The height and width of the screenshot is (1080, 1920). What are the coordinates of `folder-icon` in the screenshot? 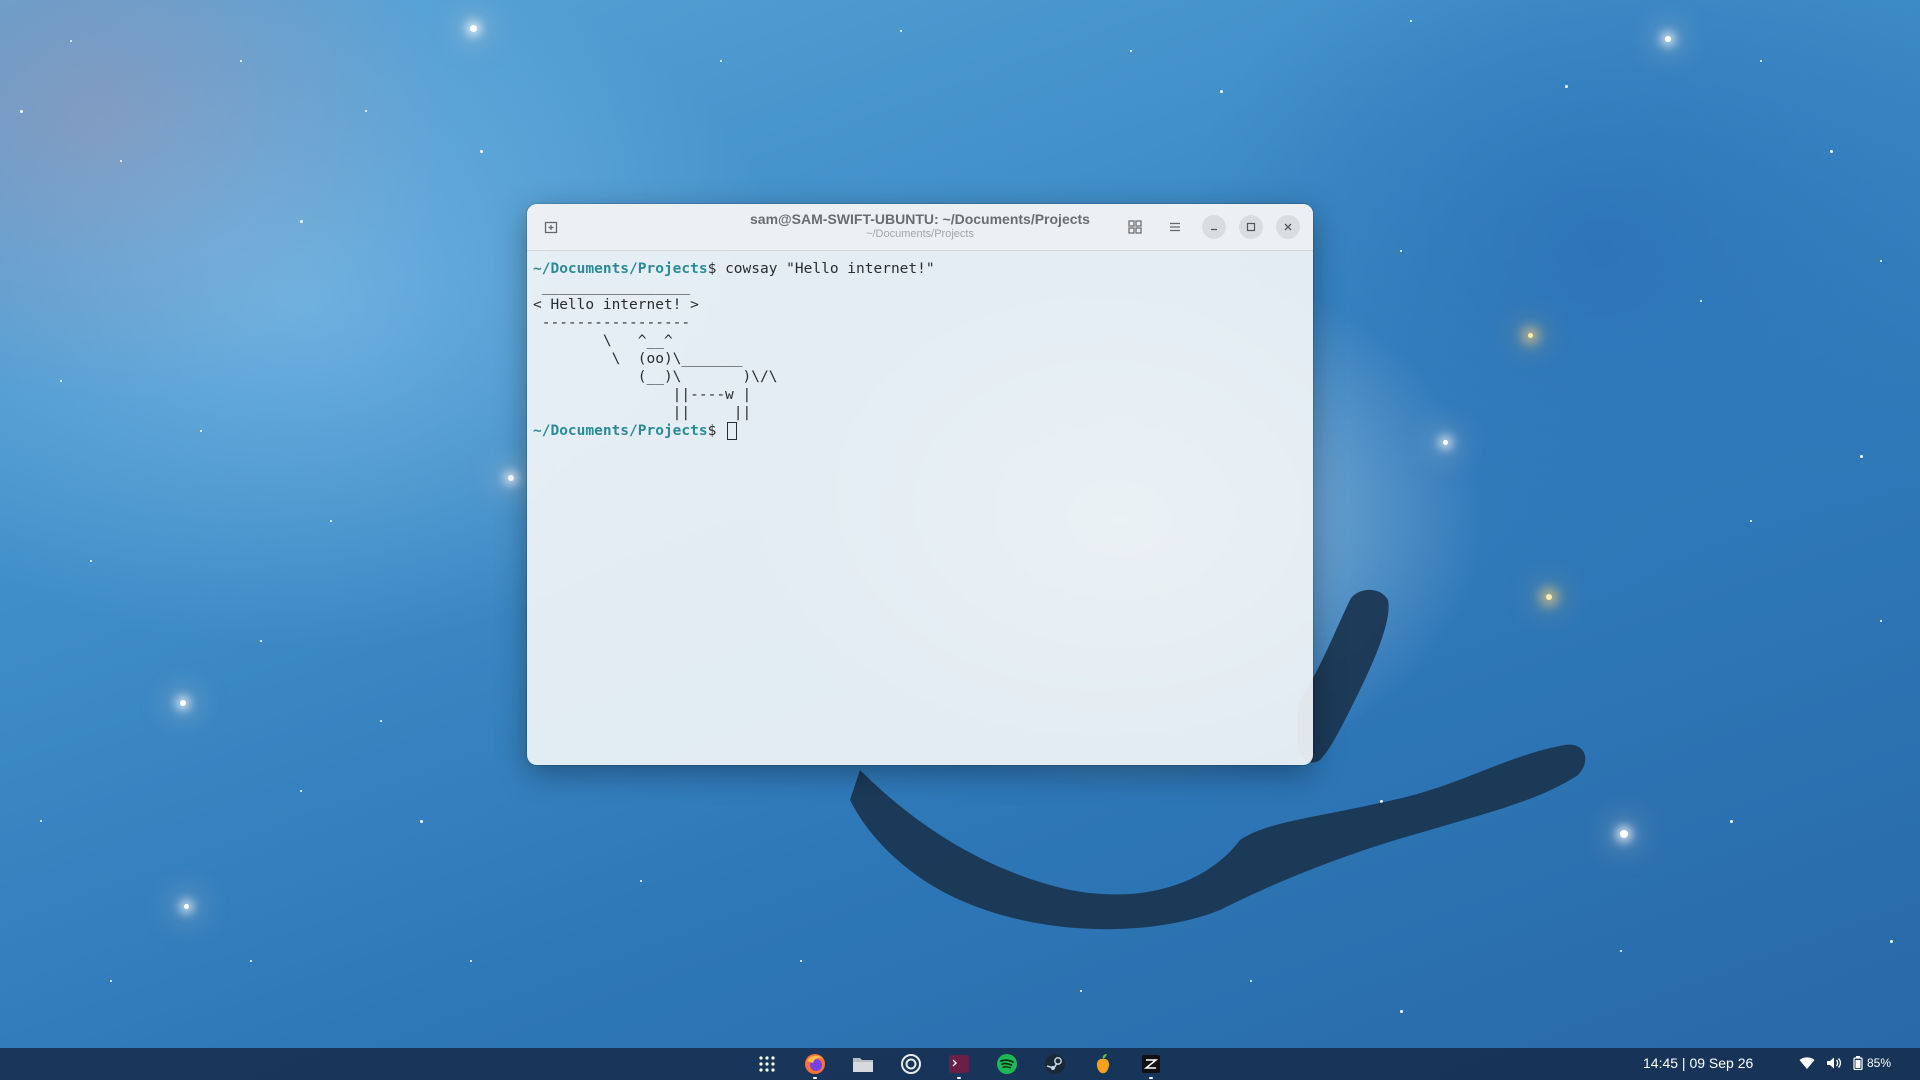 It's located at (863, 1065).